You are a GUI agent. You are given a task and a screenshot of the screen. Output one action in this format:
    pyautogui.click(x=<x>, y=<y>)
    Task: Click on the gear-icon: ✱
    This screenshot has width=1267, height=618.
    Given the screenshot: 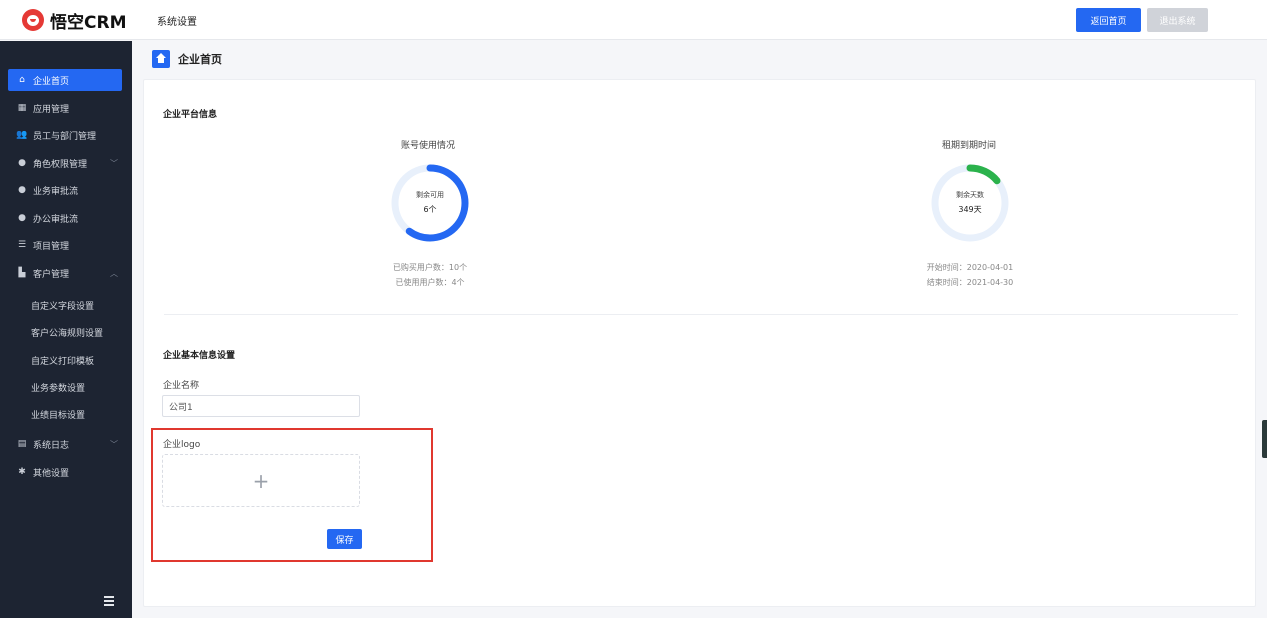 What is the action you would take?
    pyautogui.click(x=22, y=472)
    